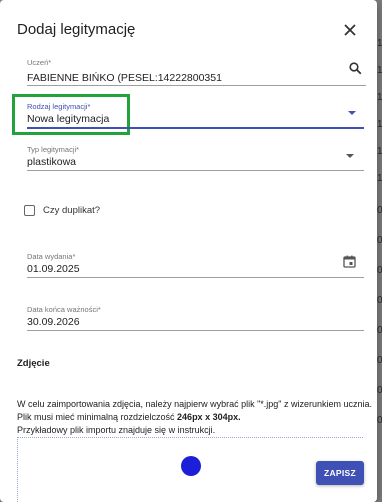 This screenshot has height=502, width=382. Describe the element at coordinates (191, 466) in the screenshot. I see `upload-button` at that location.